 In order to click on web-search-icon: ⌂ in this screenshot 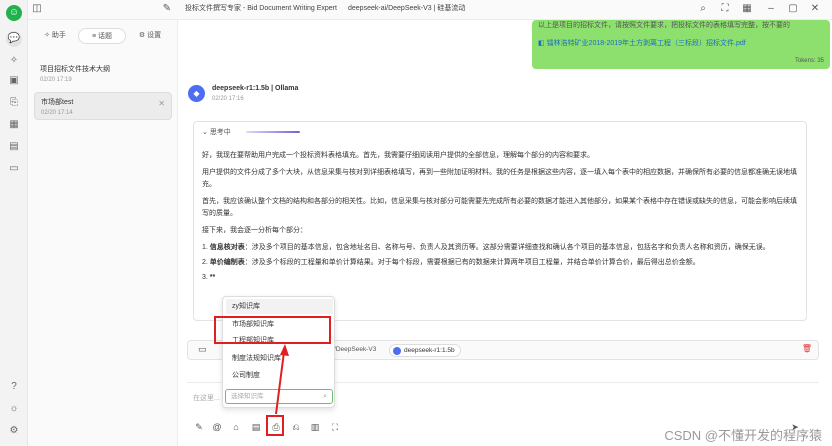, I will do `click(236, 427)`.